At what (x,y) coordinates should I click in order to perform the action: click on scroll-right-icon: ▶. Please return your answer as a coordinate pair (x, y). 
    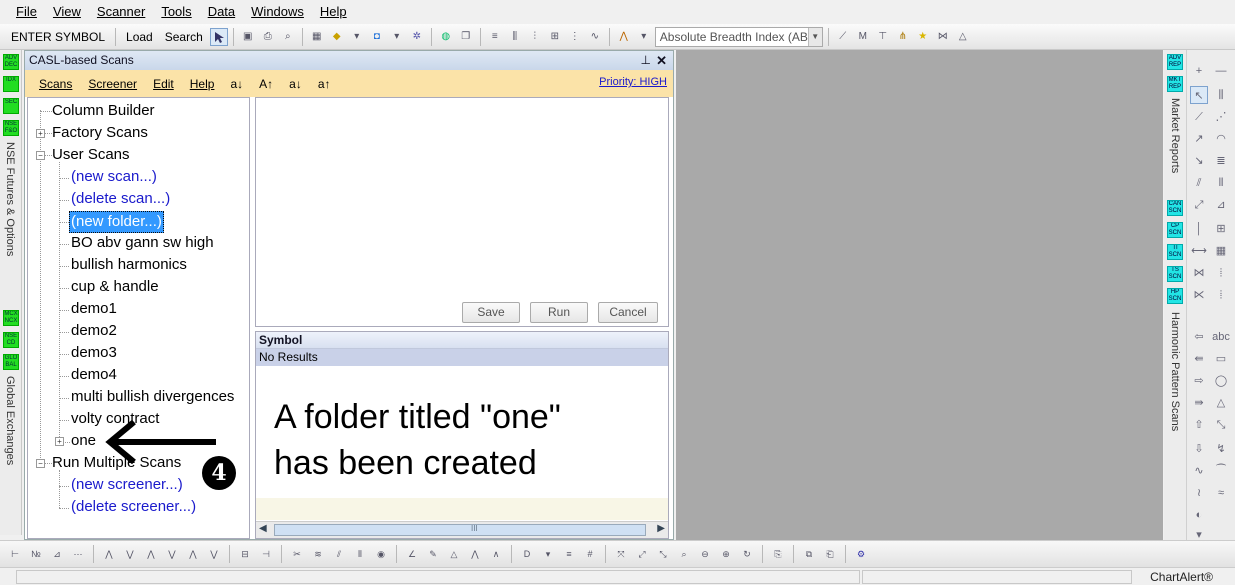
    Looking at the image, I should click on (661, 528).